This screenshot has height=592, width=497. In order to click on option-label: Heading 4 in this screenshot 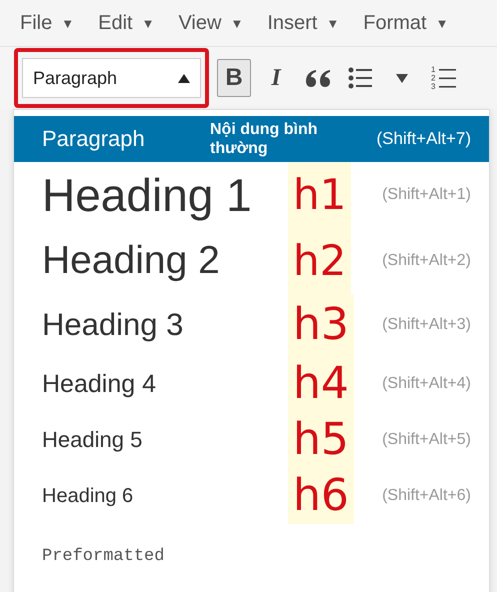, I will do `click(99, 384)`.